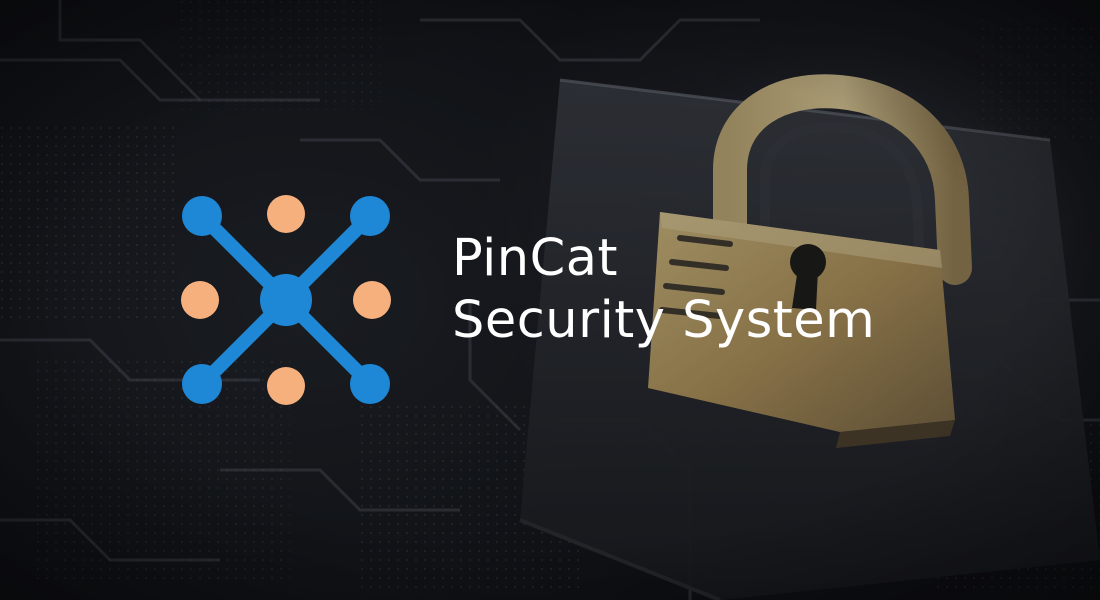 The width and height of the screenshot is (1100, 600). What do you see at coordinates (535, 258) in the screenshot?
I see `brand-name: PinCat` at bounding box center [535, 258].